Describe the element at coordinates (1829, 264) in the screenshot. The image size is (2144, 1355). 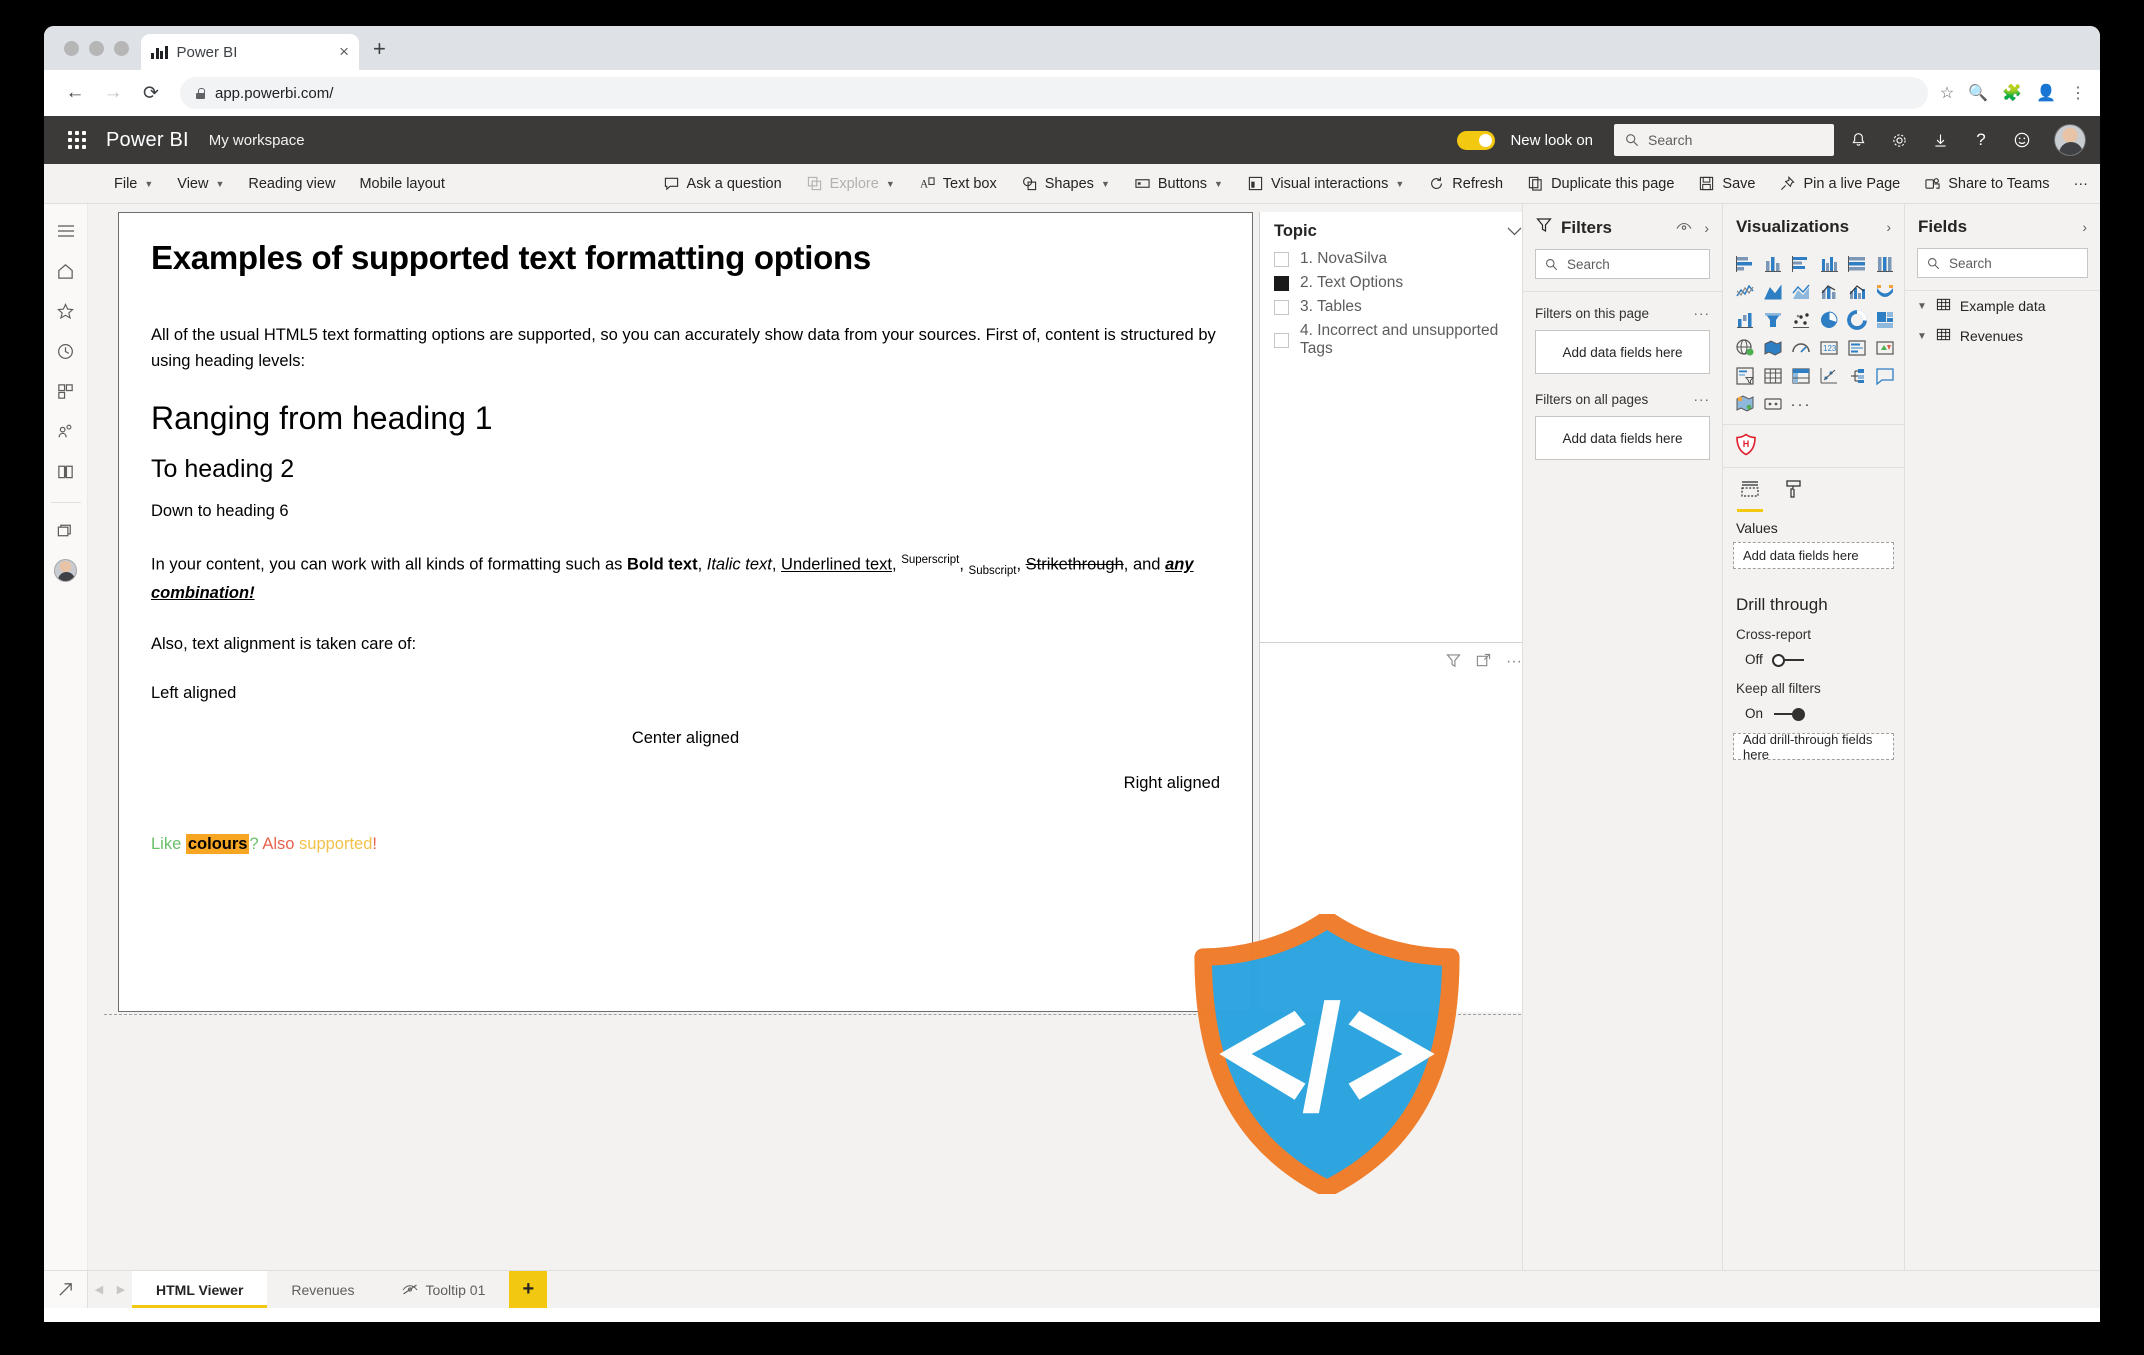
I see `clustered-column-chart-icon` at that location.